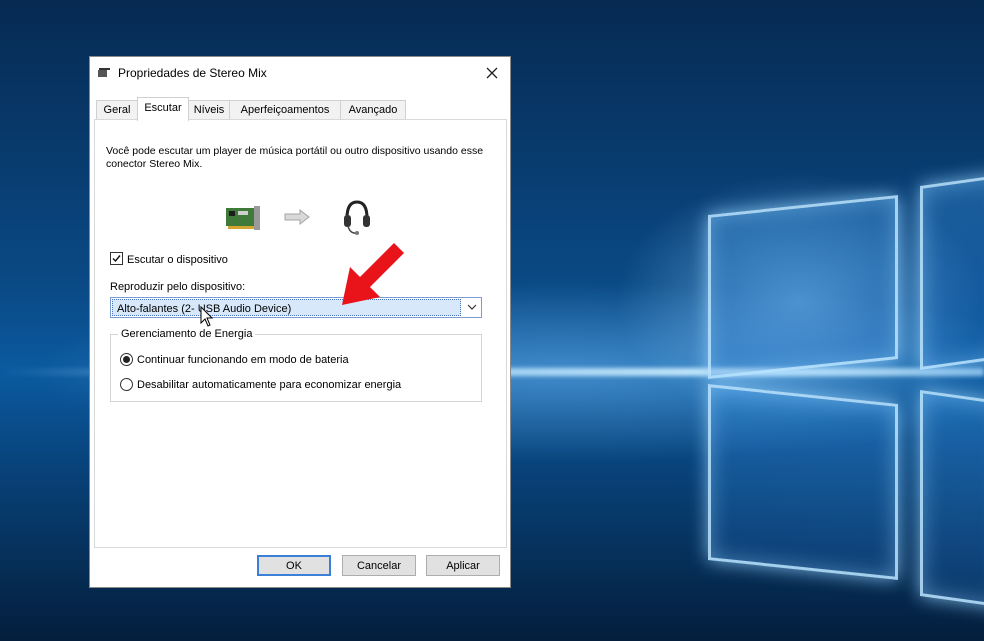 The image size is (984, 641). I want to click on radio-selected-dot, so click(126, 359).